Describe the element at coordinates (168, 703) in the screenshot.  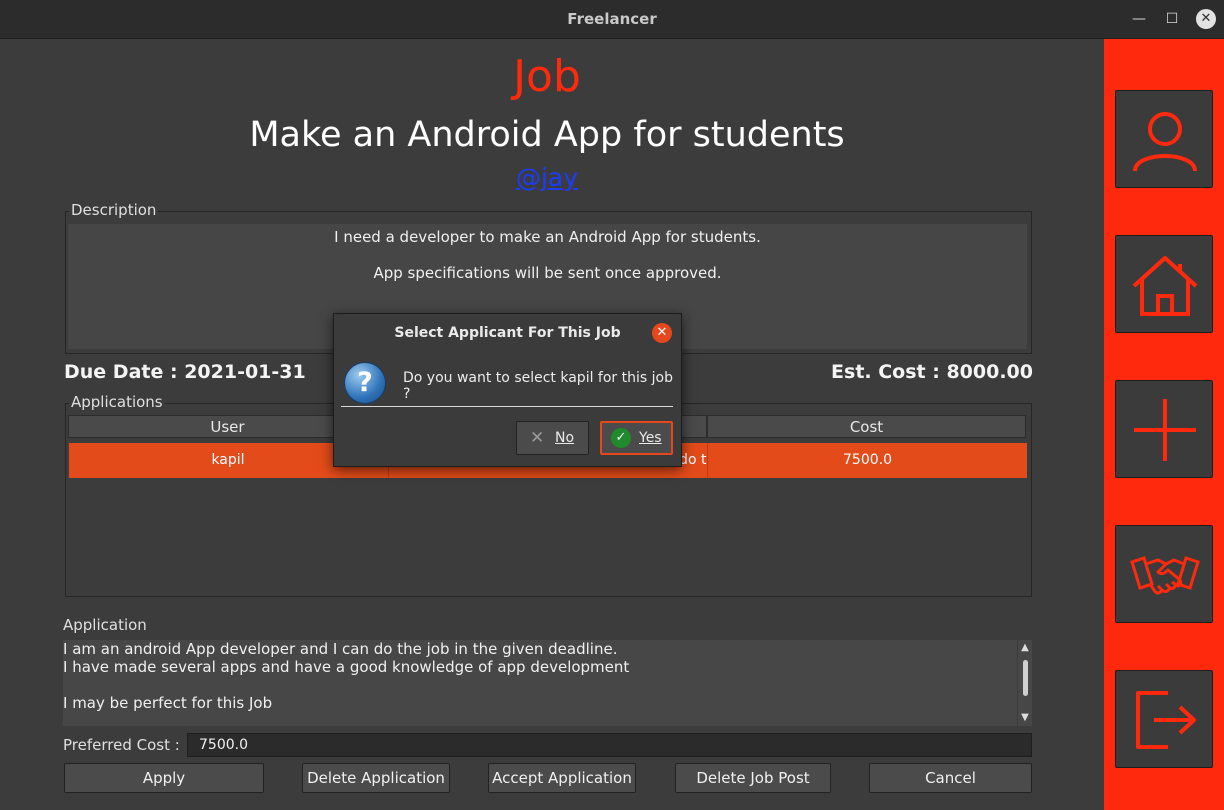
I see `application-line: I may be perfect for this Job` at that location.